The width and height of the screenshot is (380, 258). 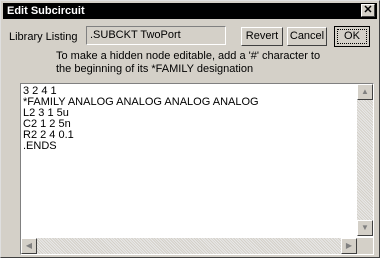 What do you see at coordinates (43, 37) in the screenshot?
I see `library-listing-label: Library Listing` at bounding box center [43, 37].